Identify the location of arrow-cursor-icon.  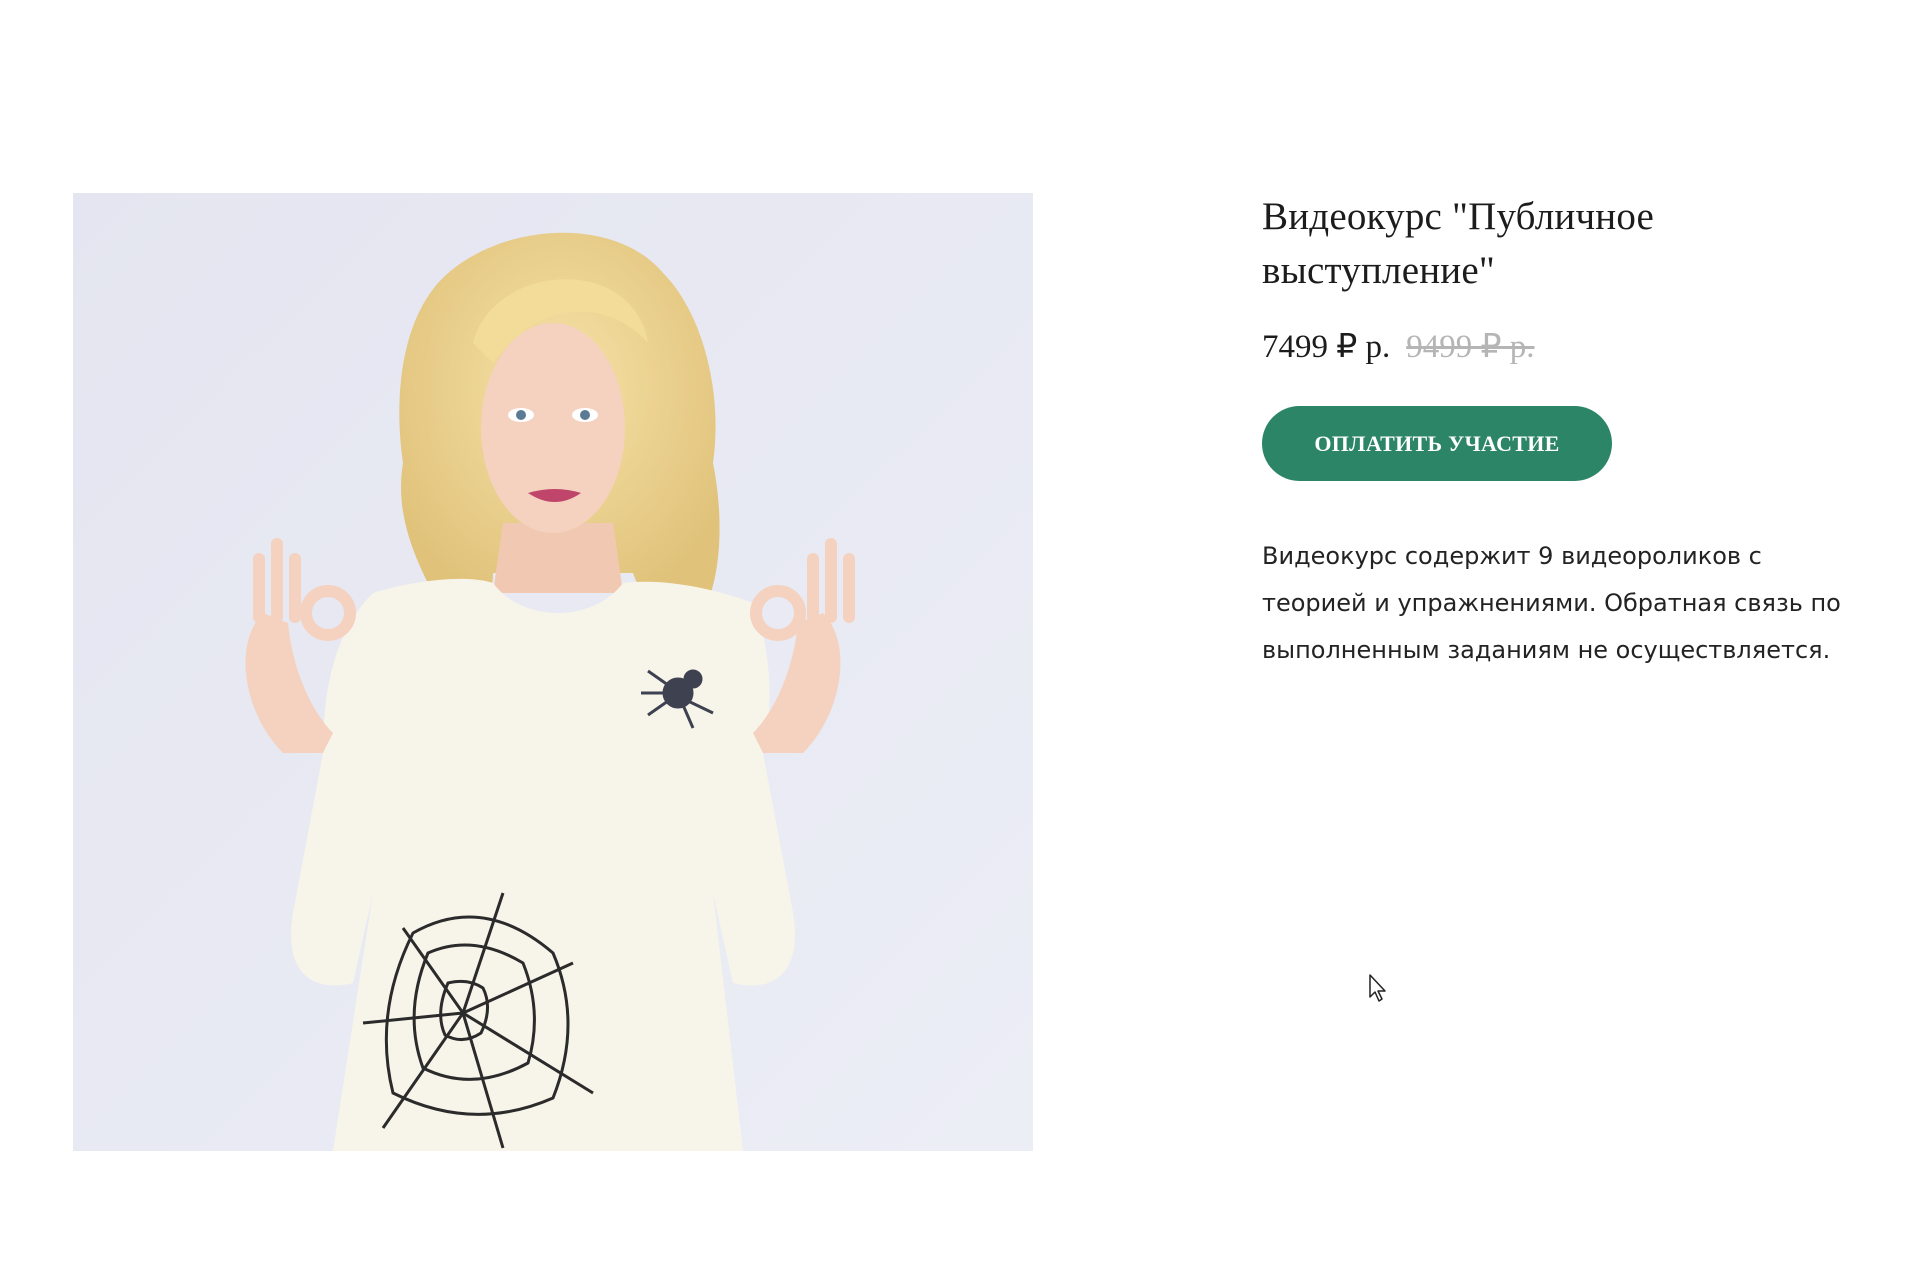
(1377, 988).